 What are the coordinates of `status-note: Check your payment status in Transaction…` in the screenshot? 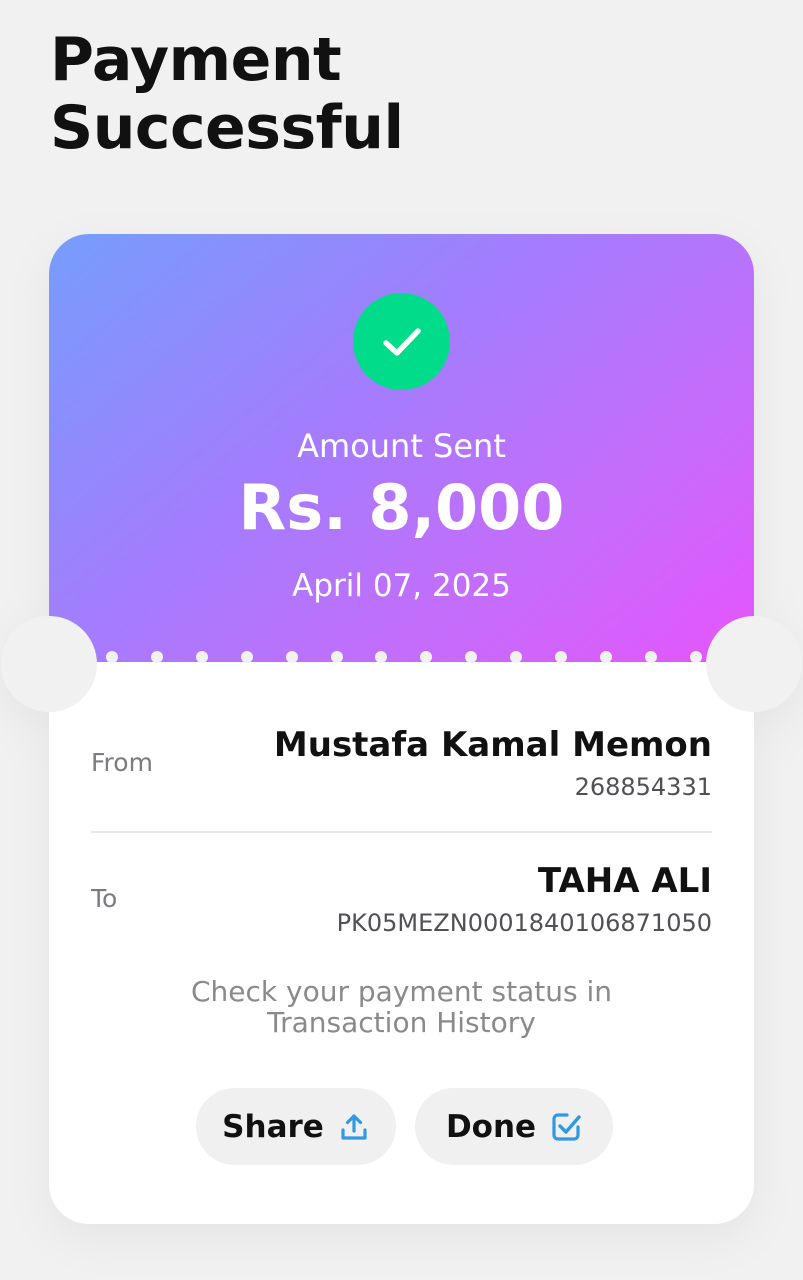 It's located at (401, 1007).